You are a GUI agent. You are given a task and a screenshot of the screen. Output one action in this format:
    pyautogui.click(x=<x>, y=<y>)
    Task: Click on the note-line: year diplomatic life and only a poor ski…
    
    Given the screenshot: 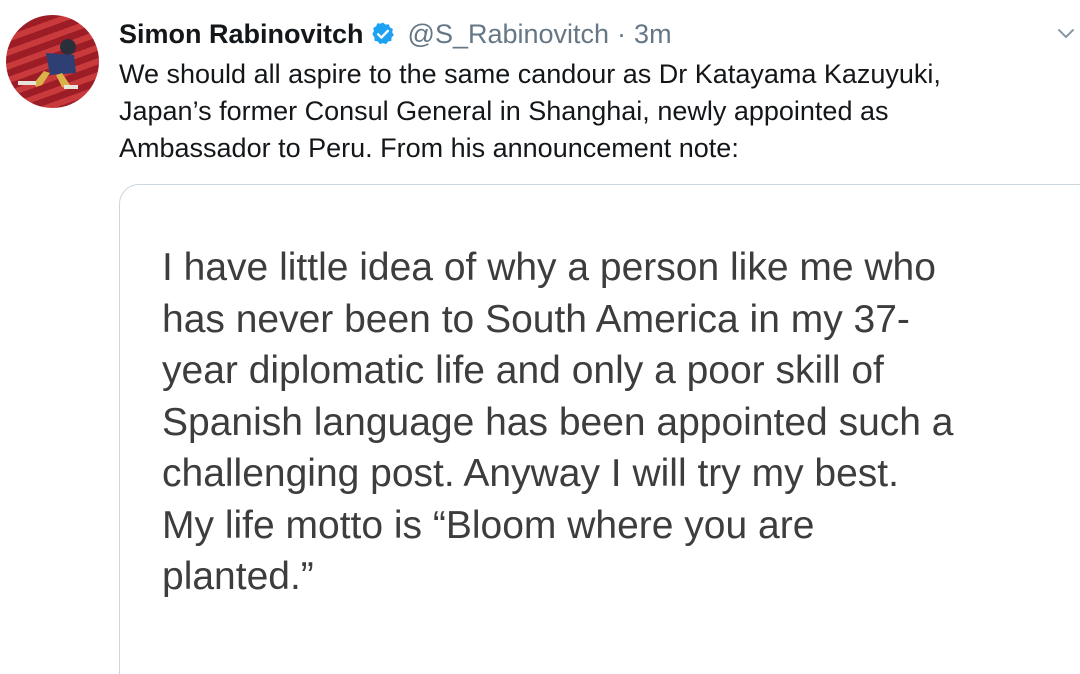 What is the action you would take?
    pyautogui.click(x=523, y=370)
    